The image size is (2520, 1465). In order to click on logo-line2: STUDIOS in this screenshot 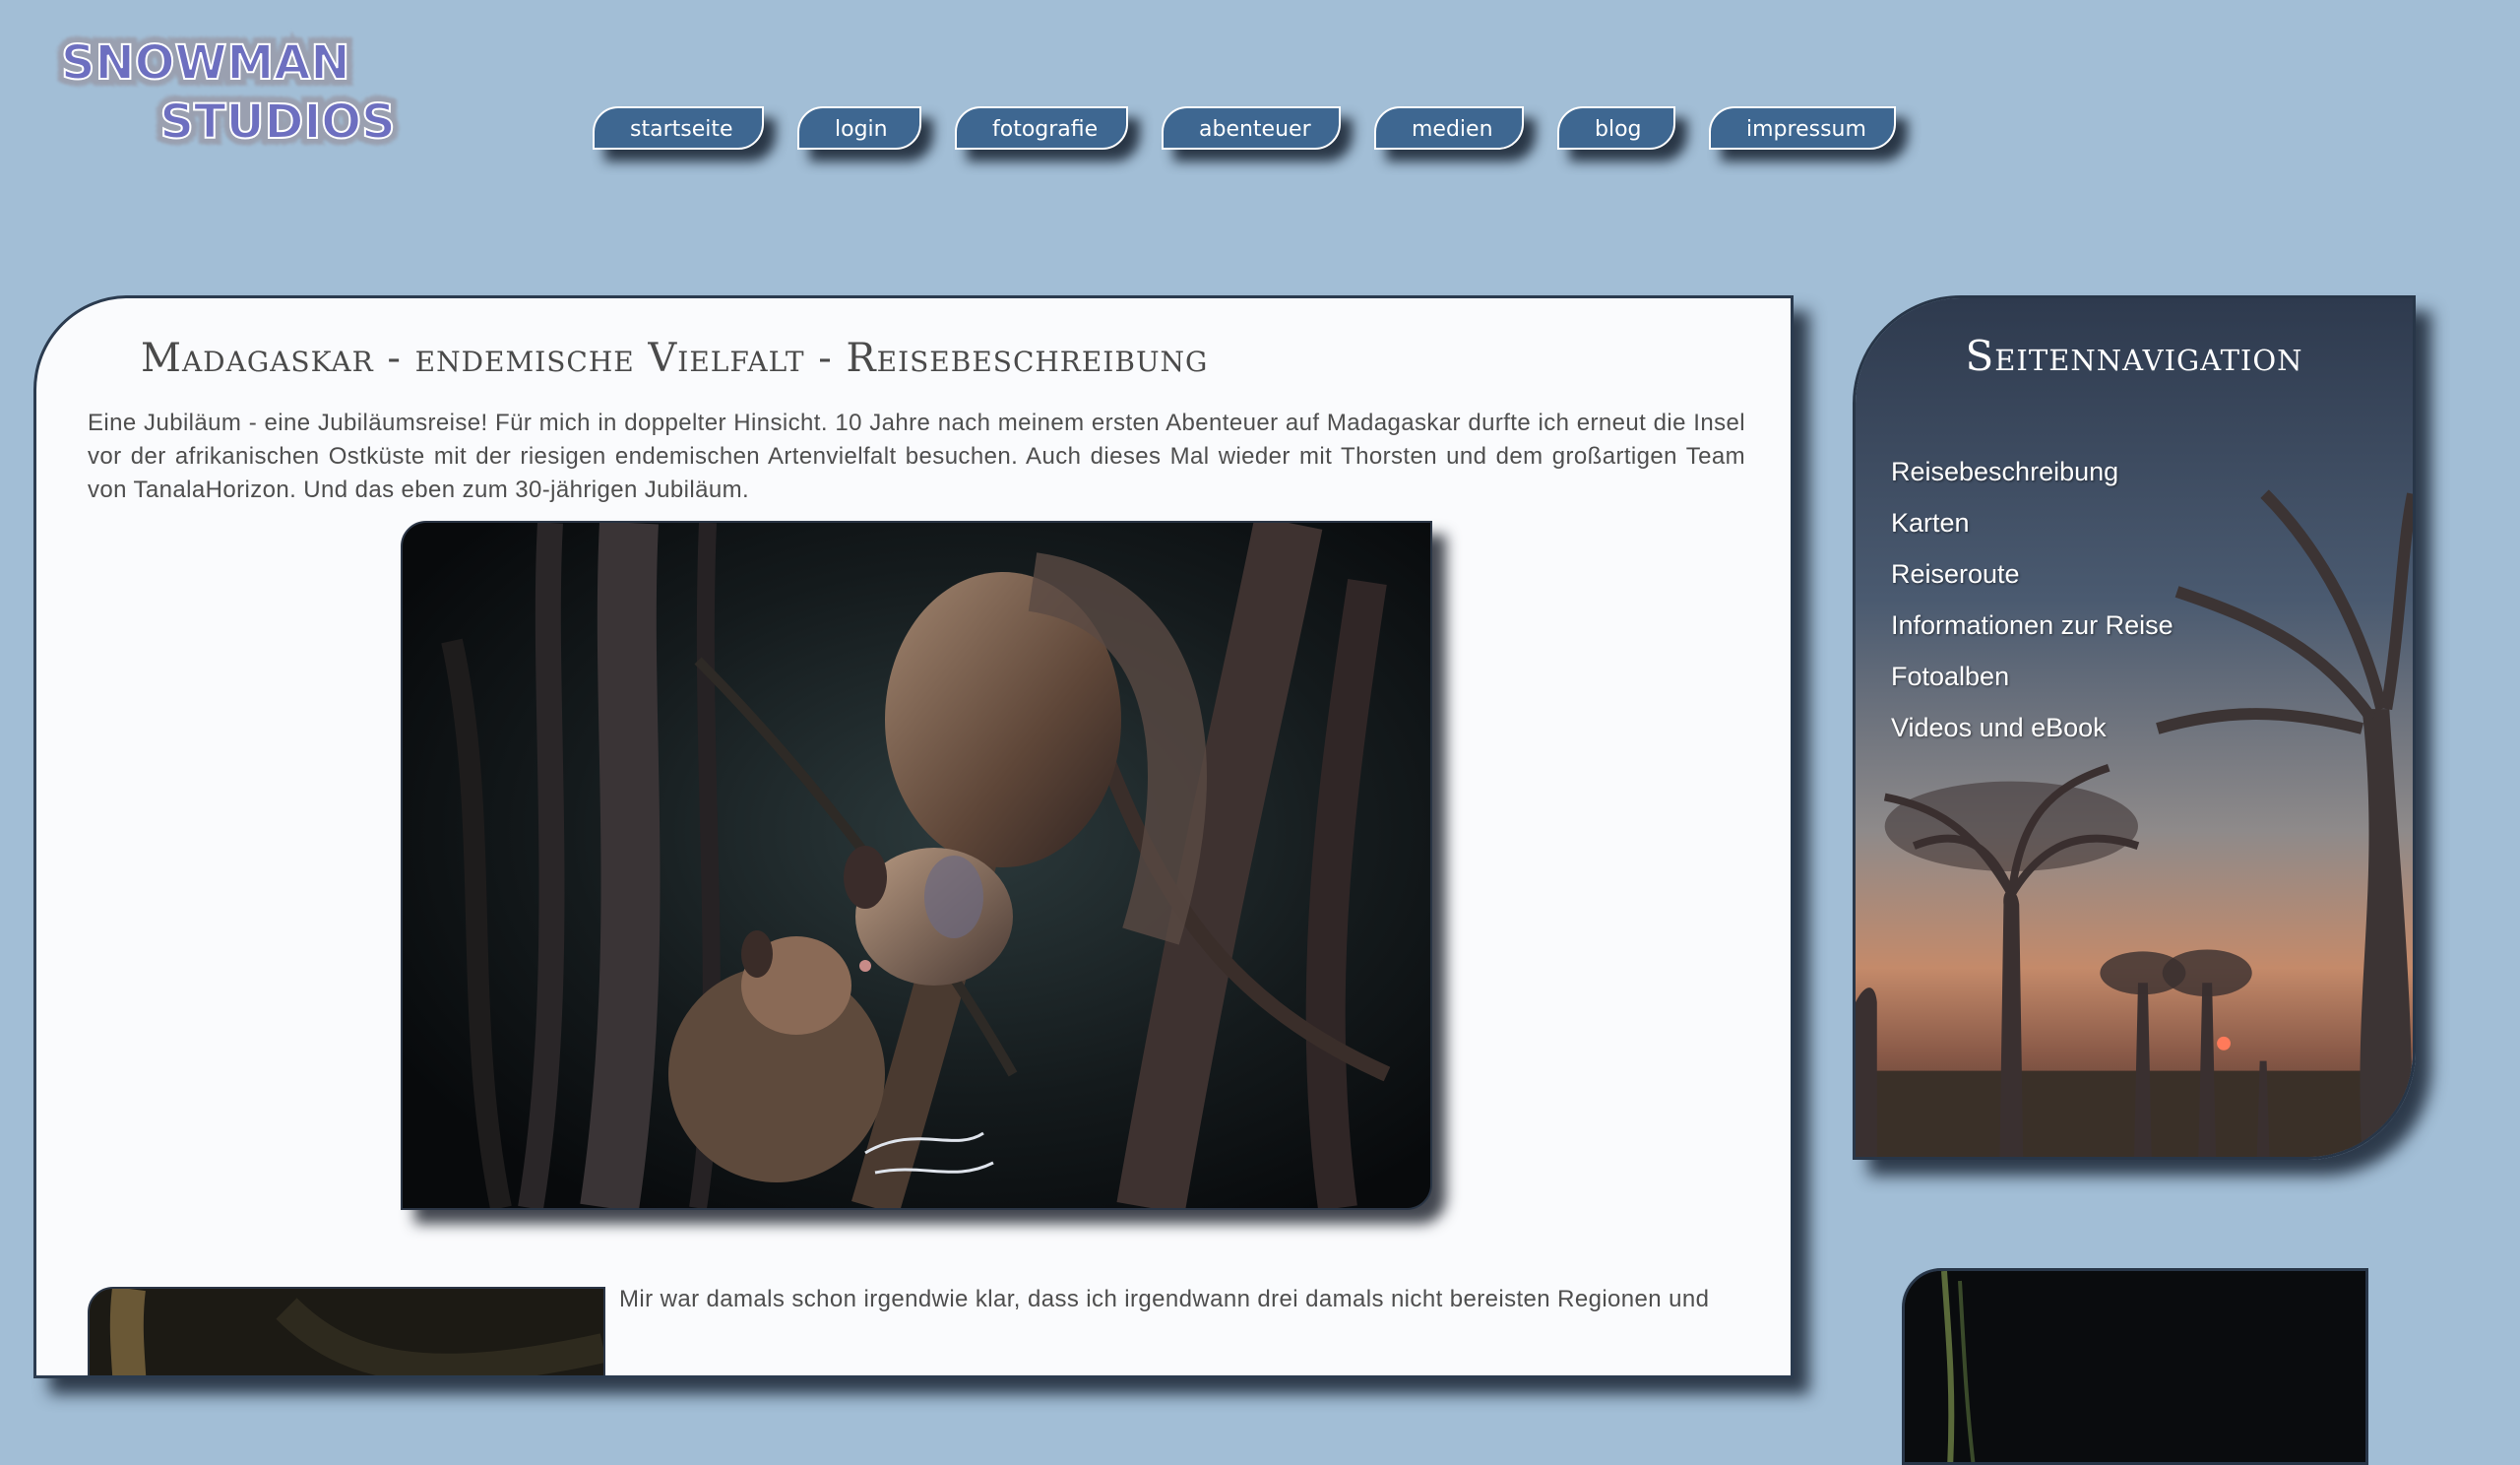, I will do `click(277, 123)`.